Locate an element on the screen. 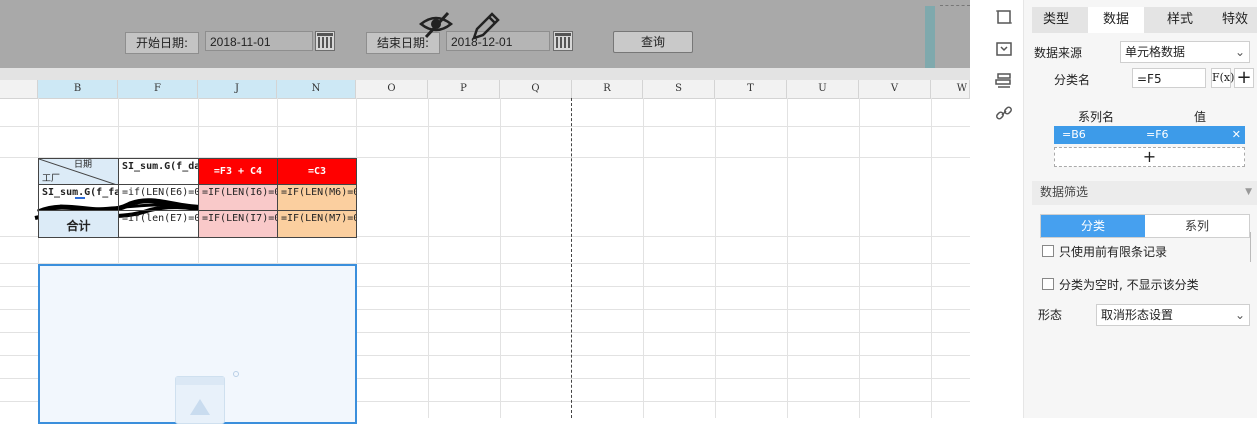  series-name-cell: =B6 is located at coordinates (1074, 135).